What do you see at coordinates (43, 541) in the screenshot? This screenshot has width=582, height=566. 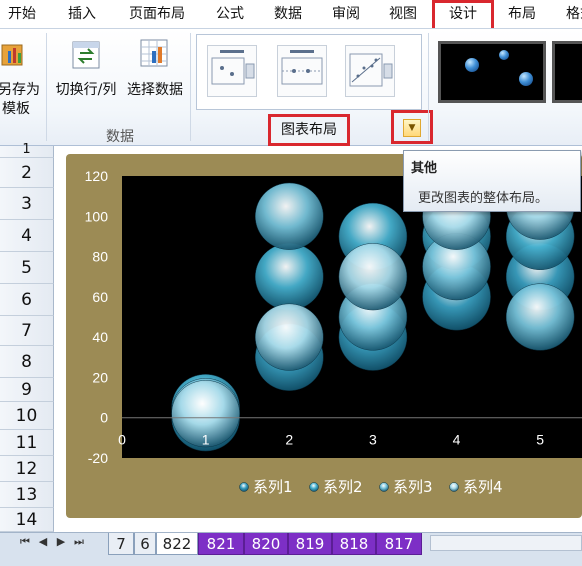 I see `sheet-nav-prev-icon: ◀` at bounding box center [43, 541].